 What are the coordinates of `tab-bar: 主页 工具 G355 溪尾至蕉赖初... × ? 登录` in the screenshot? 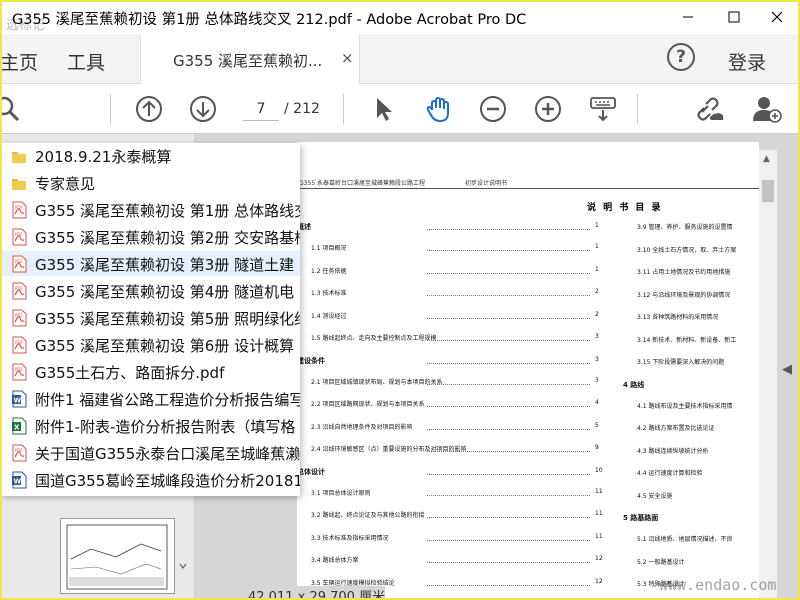 It's located at (400, 59).